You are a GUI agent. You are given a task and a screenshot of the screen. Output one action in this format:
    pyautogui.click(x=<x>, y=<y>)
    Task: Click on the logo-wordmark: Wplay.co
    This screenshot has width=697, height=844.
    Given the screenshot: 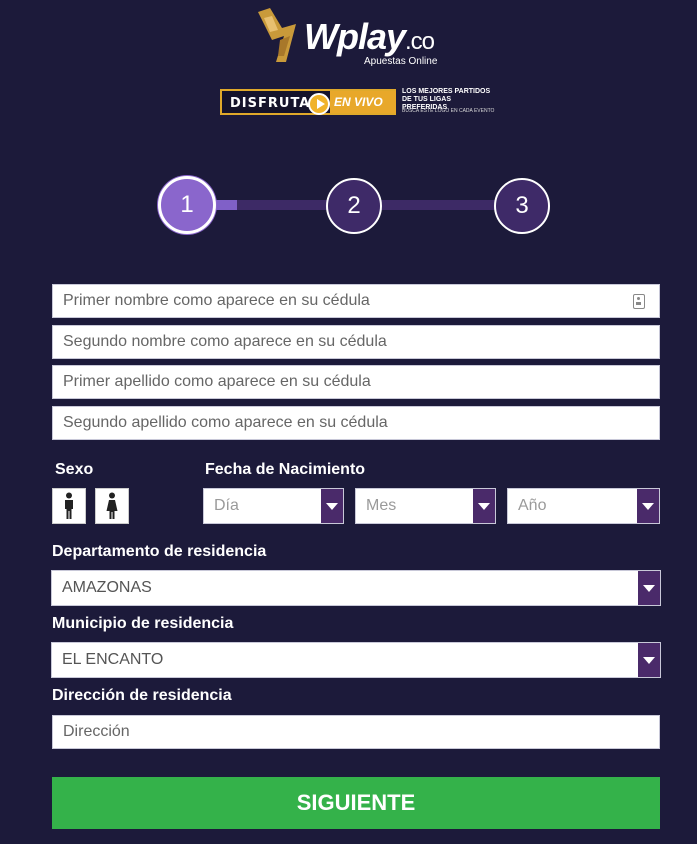 What is the action you would take?
    pyautogui.click(x=369, y=36)
    